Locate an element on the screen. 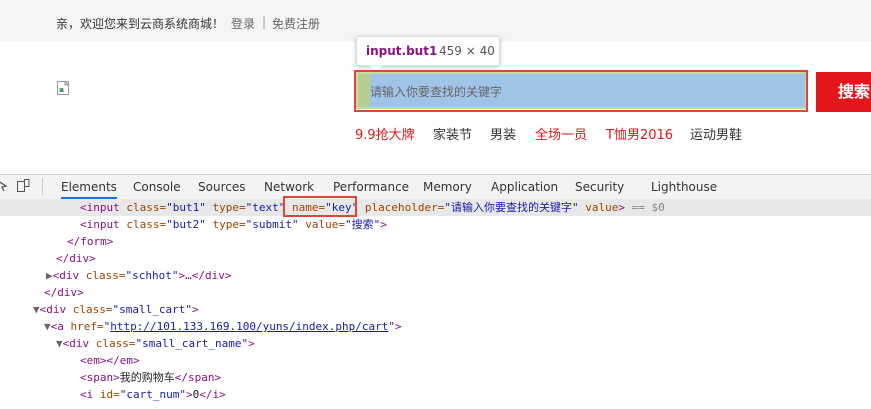  dom-node-line: </form> is located at coordinates (435, 241).